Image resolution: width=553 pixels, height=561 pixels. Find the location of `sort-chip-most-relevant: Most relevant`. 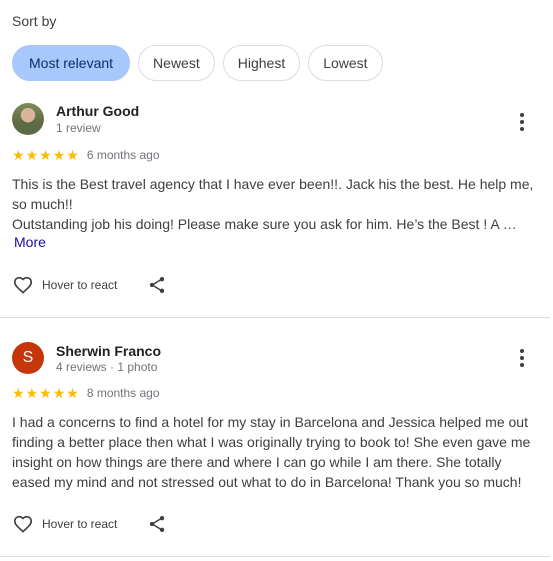

sort-chip-most-relevant: Most relevant is located at coordinates (71, 63).